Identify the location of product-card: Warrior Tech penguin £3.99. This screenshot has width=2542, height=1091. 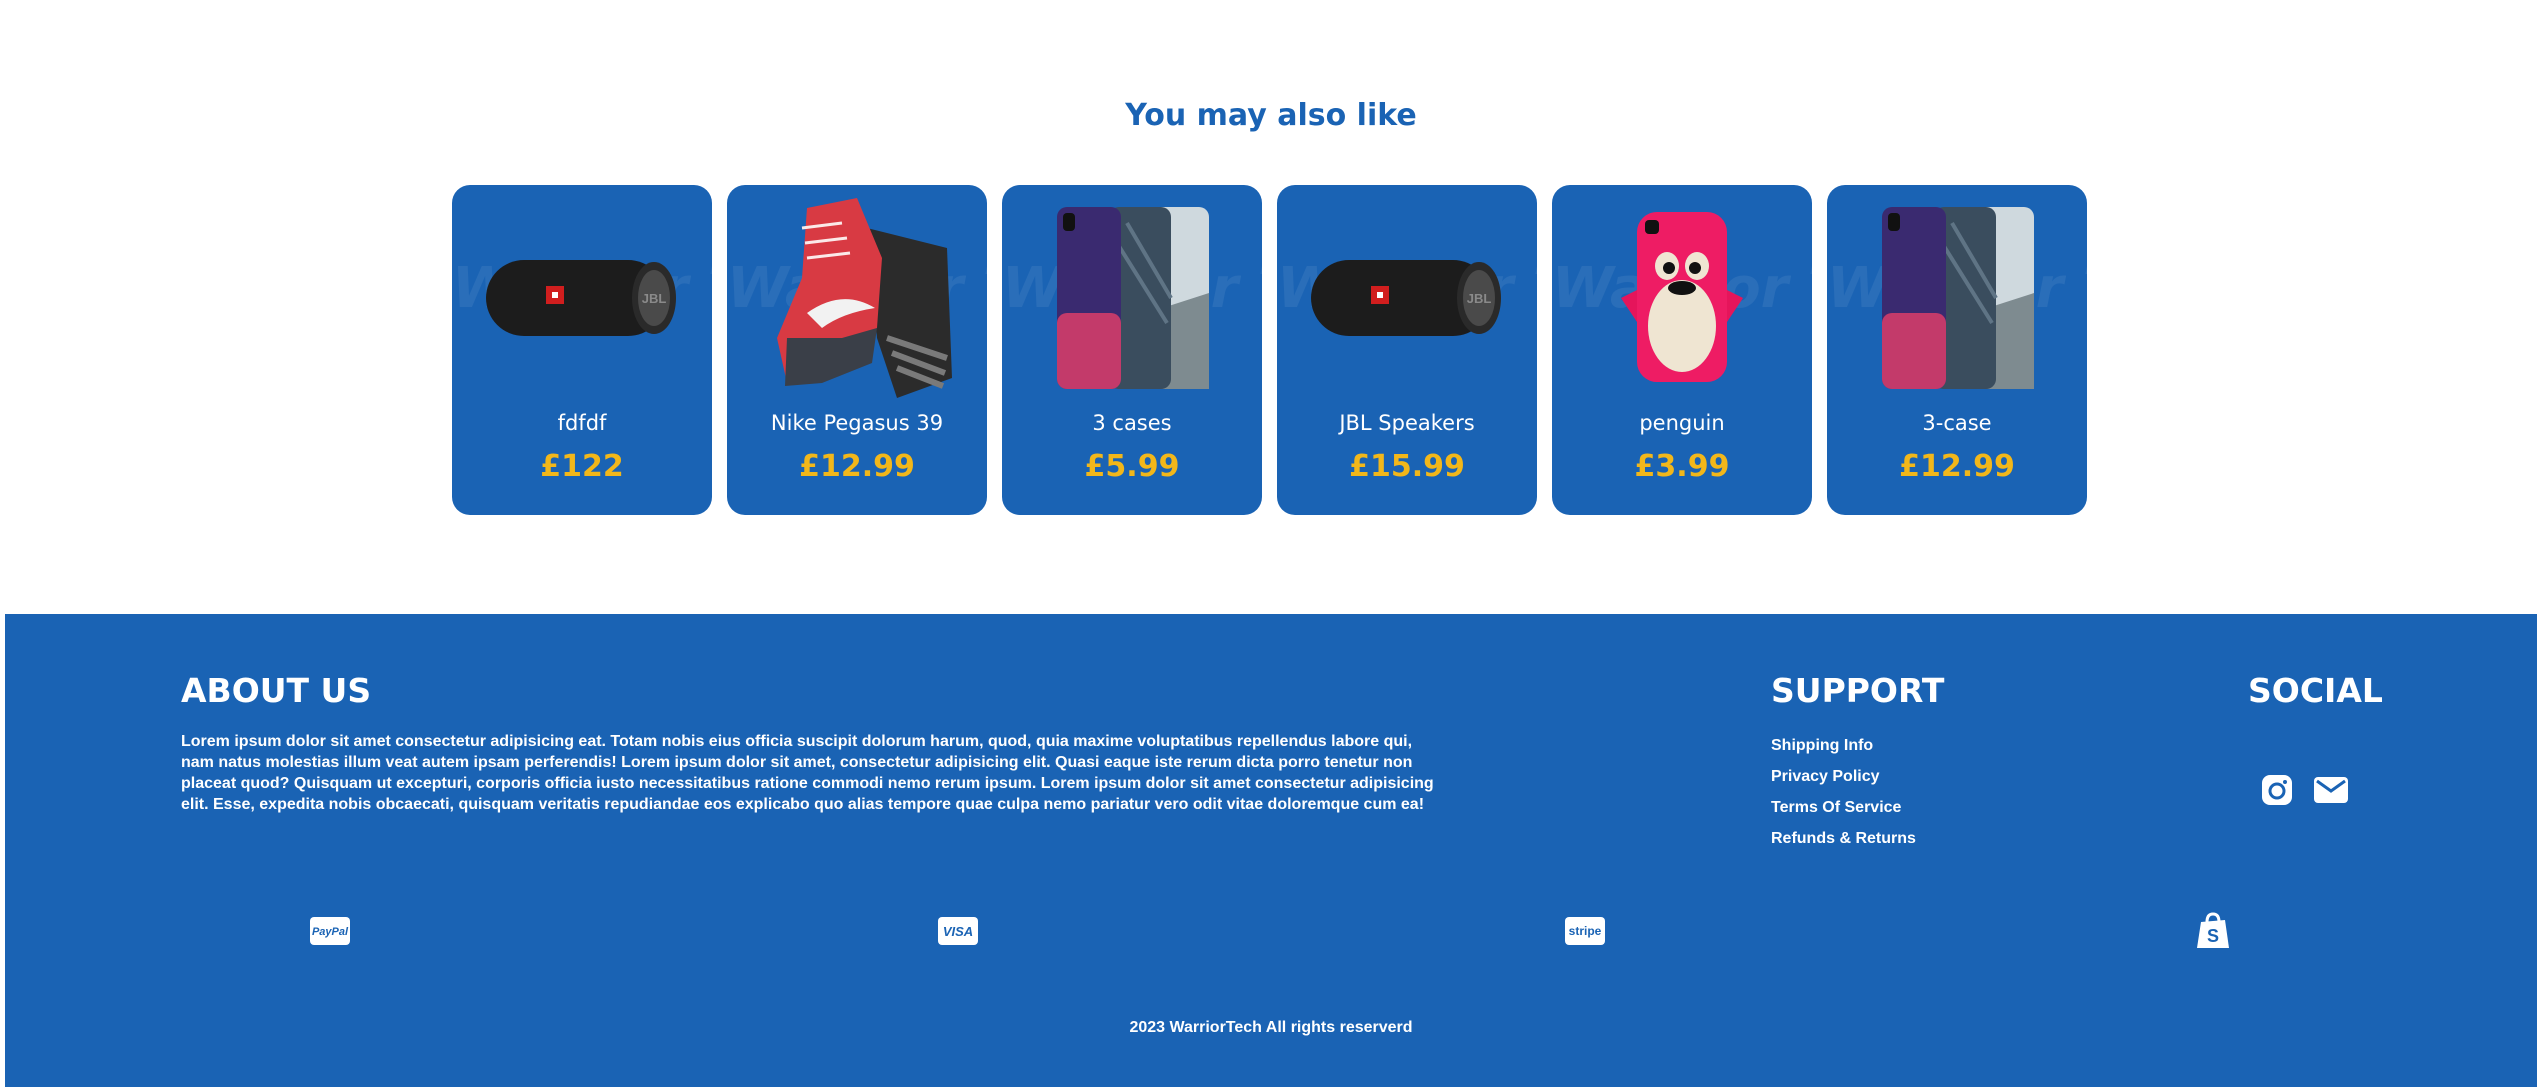
(1682, 350).